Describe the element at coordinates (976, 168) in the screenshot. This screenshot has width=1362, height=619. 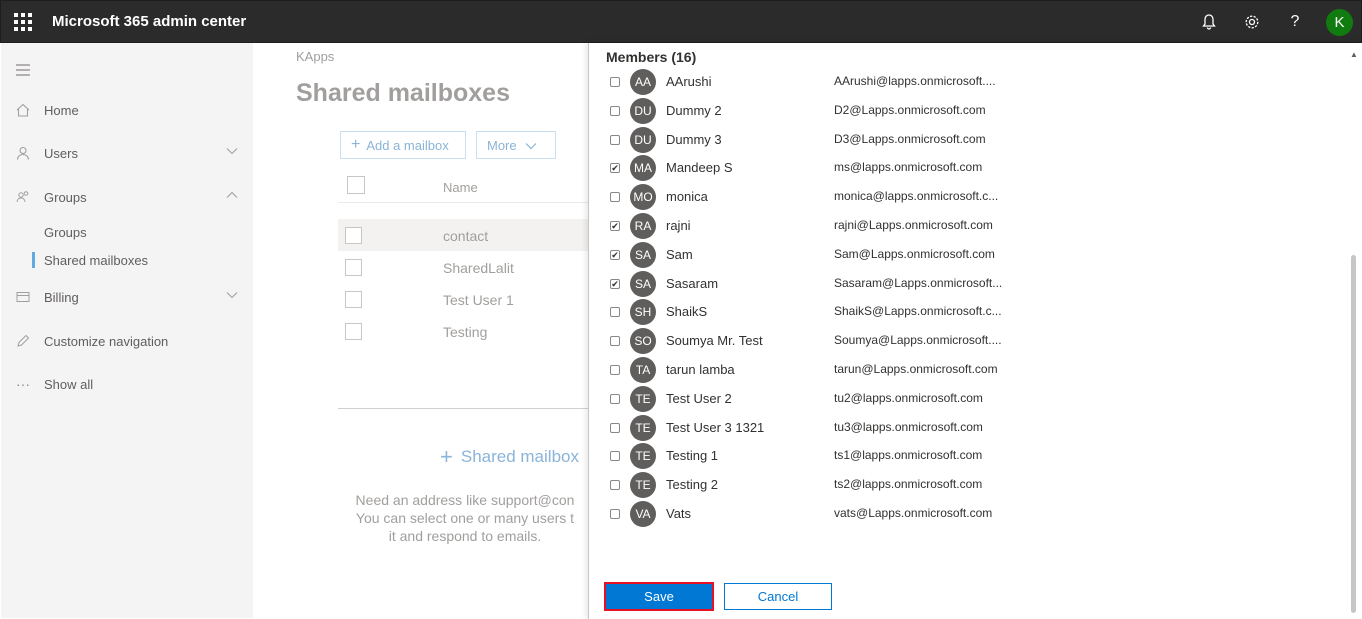
I see `member-row: ✔ MA Mandeep S ms@lapps.onmicrosoft.com` at that location.